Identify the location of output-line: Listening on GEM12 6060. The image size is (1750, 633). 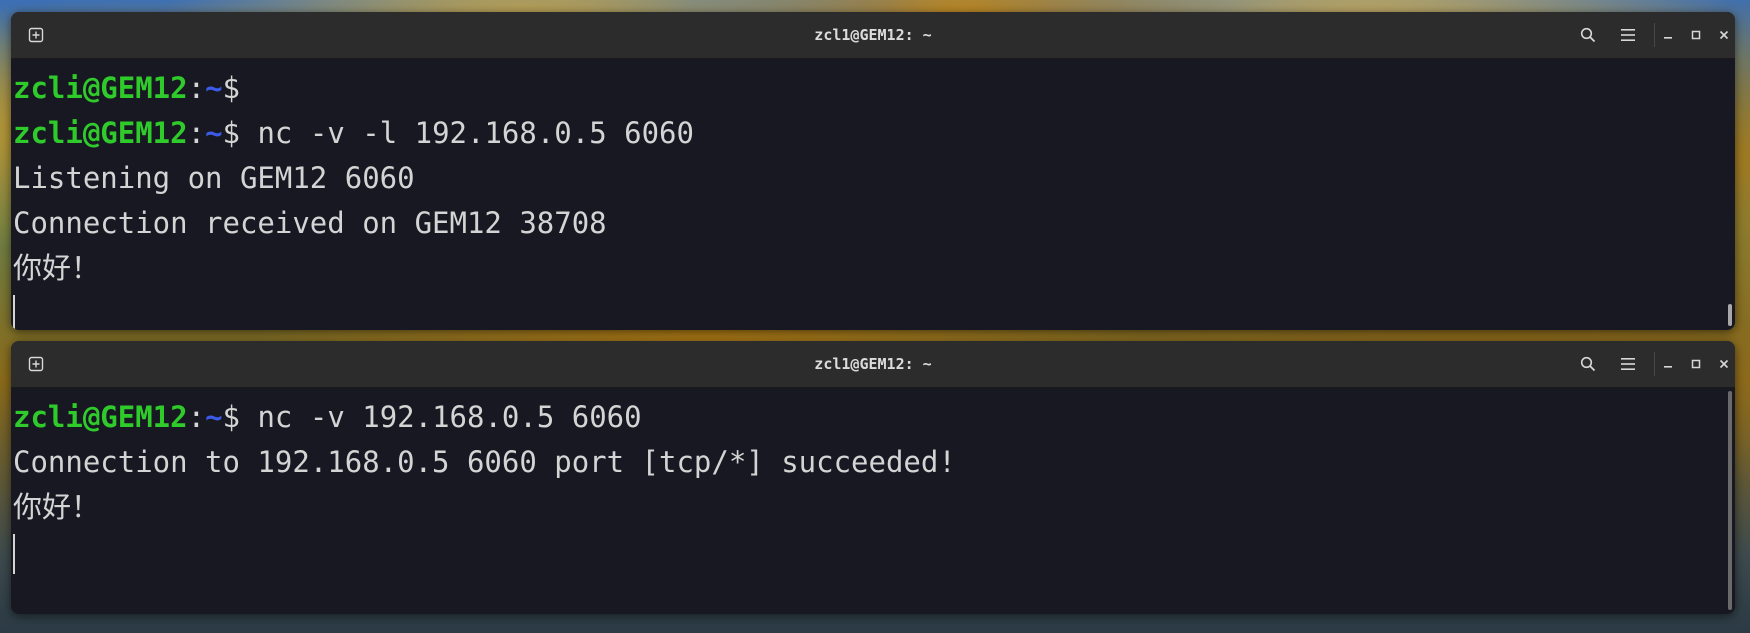
(214, 178).